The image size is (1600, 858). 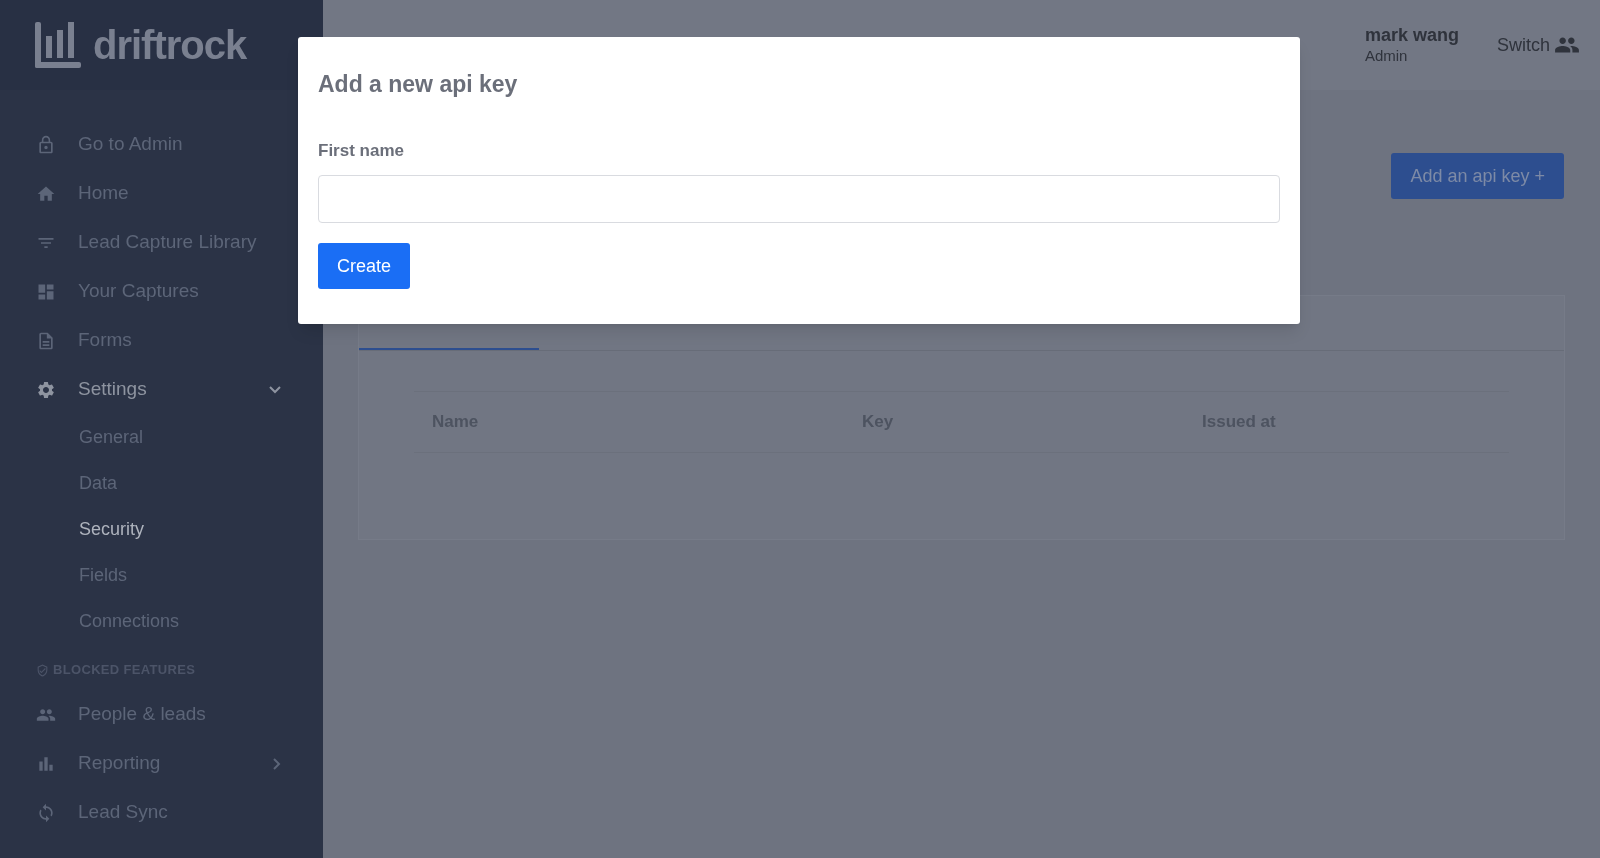 I want to click on user-role: Admin, so click(x=1386, y=56).